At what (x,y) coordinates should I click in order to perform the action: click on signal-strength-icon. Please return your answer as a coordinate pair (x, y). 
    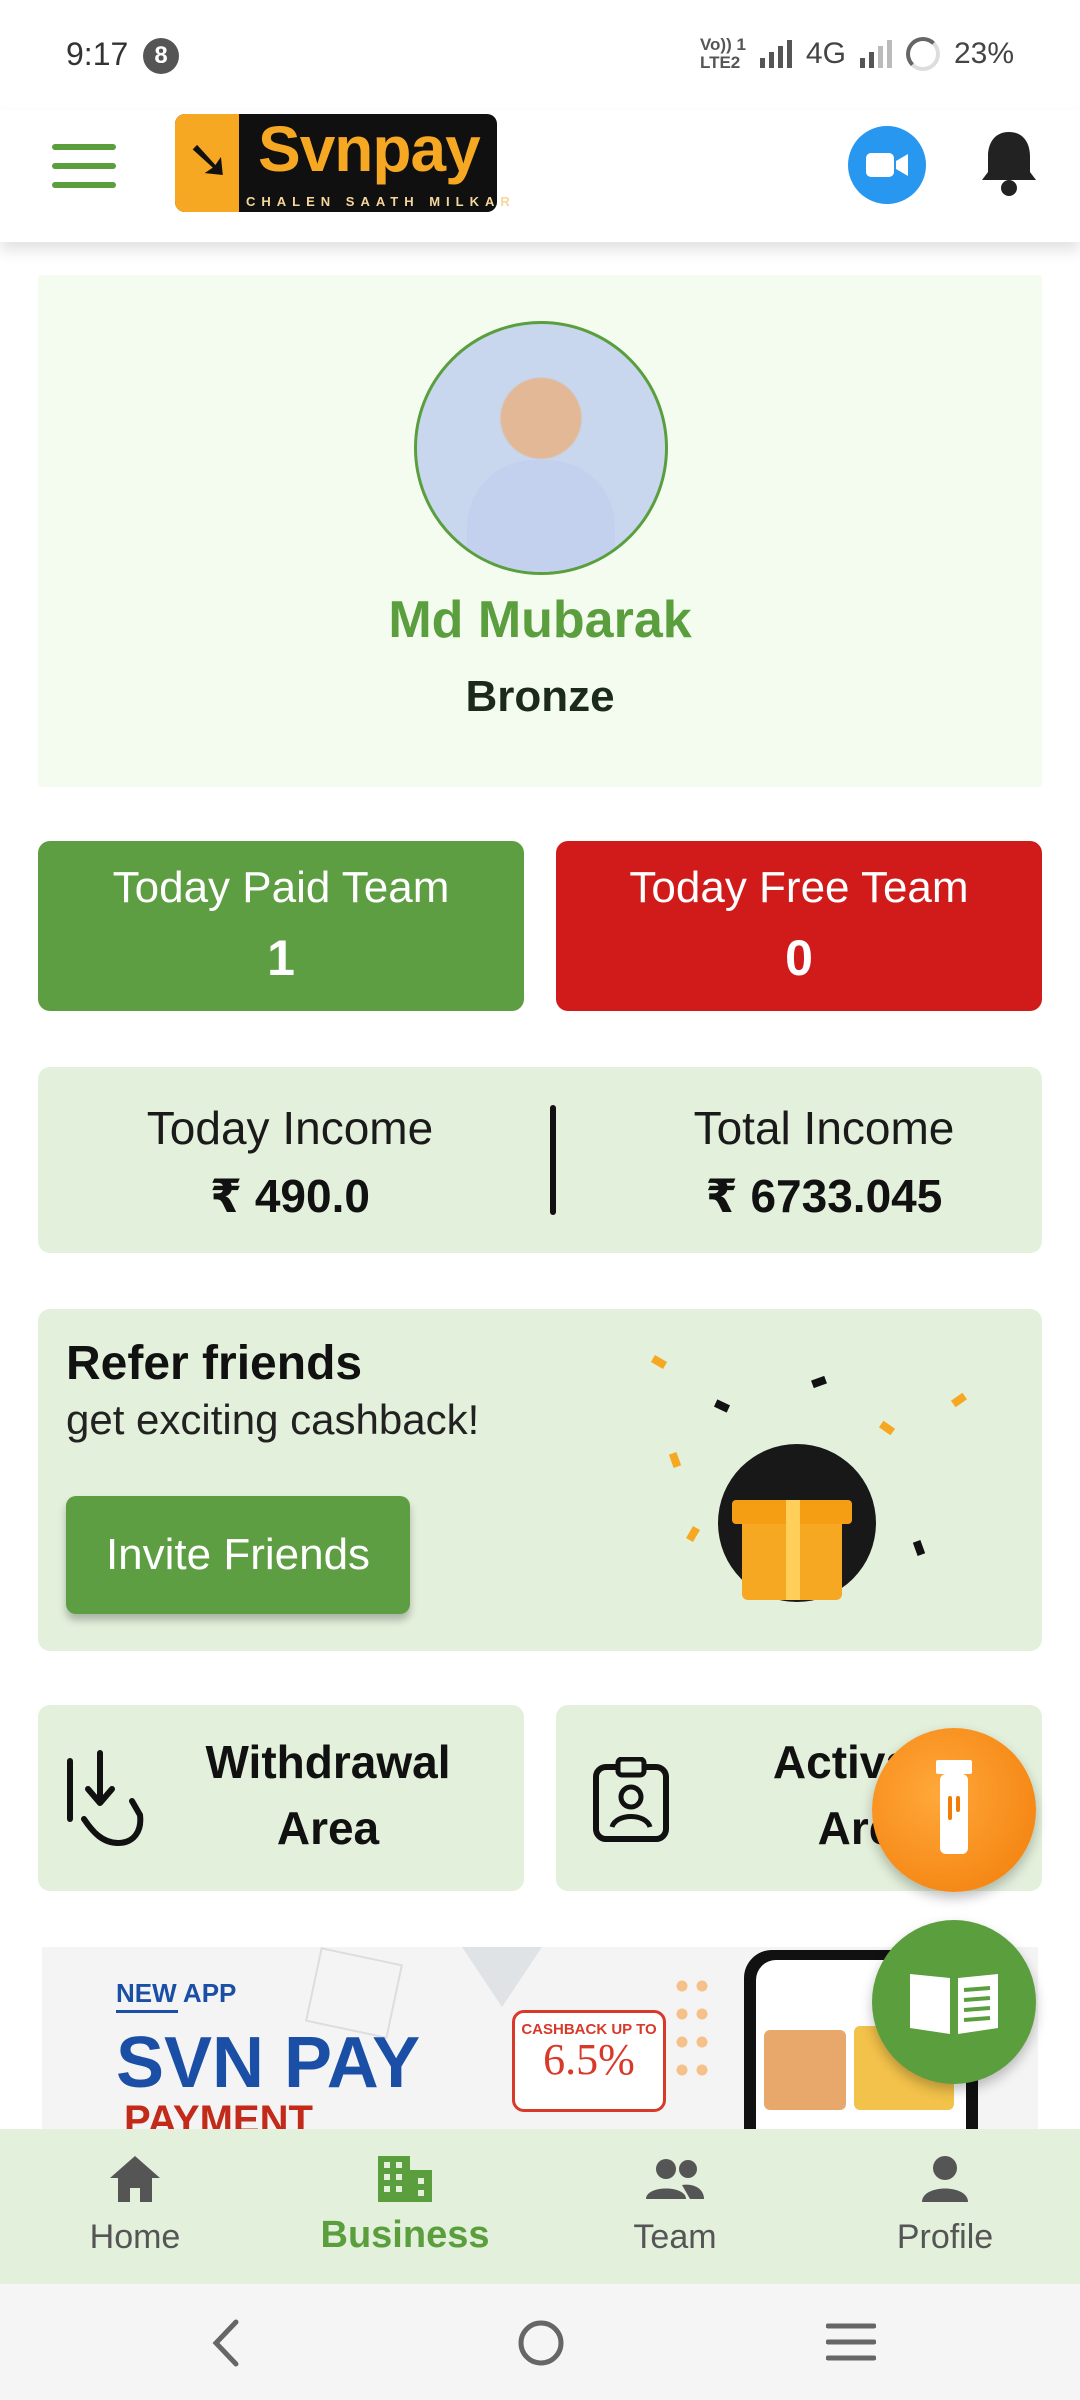
    Looking at the image, I should click on (775, 54).